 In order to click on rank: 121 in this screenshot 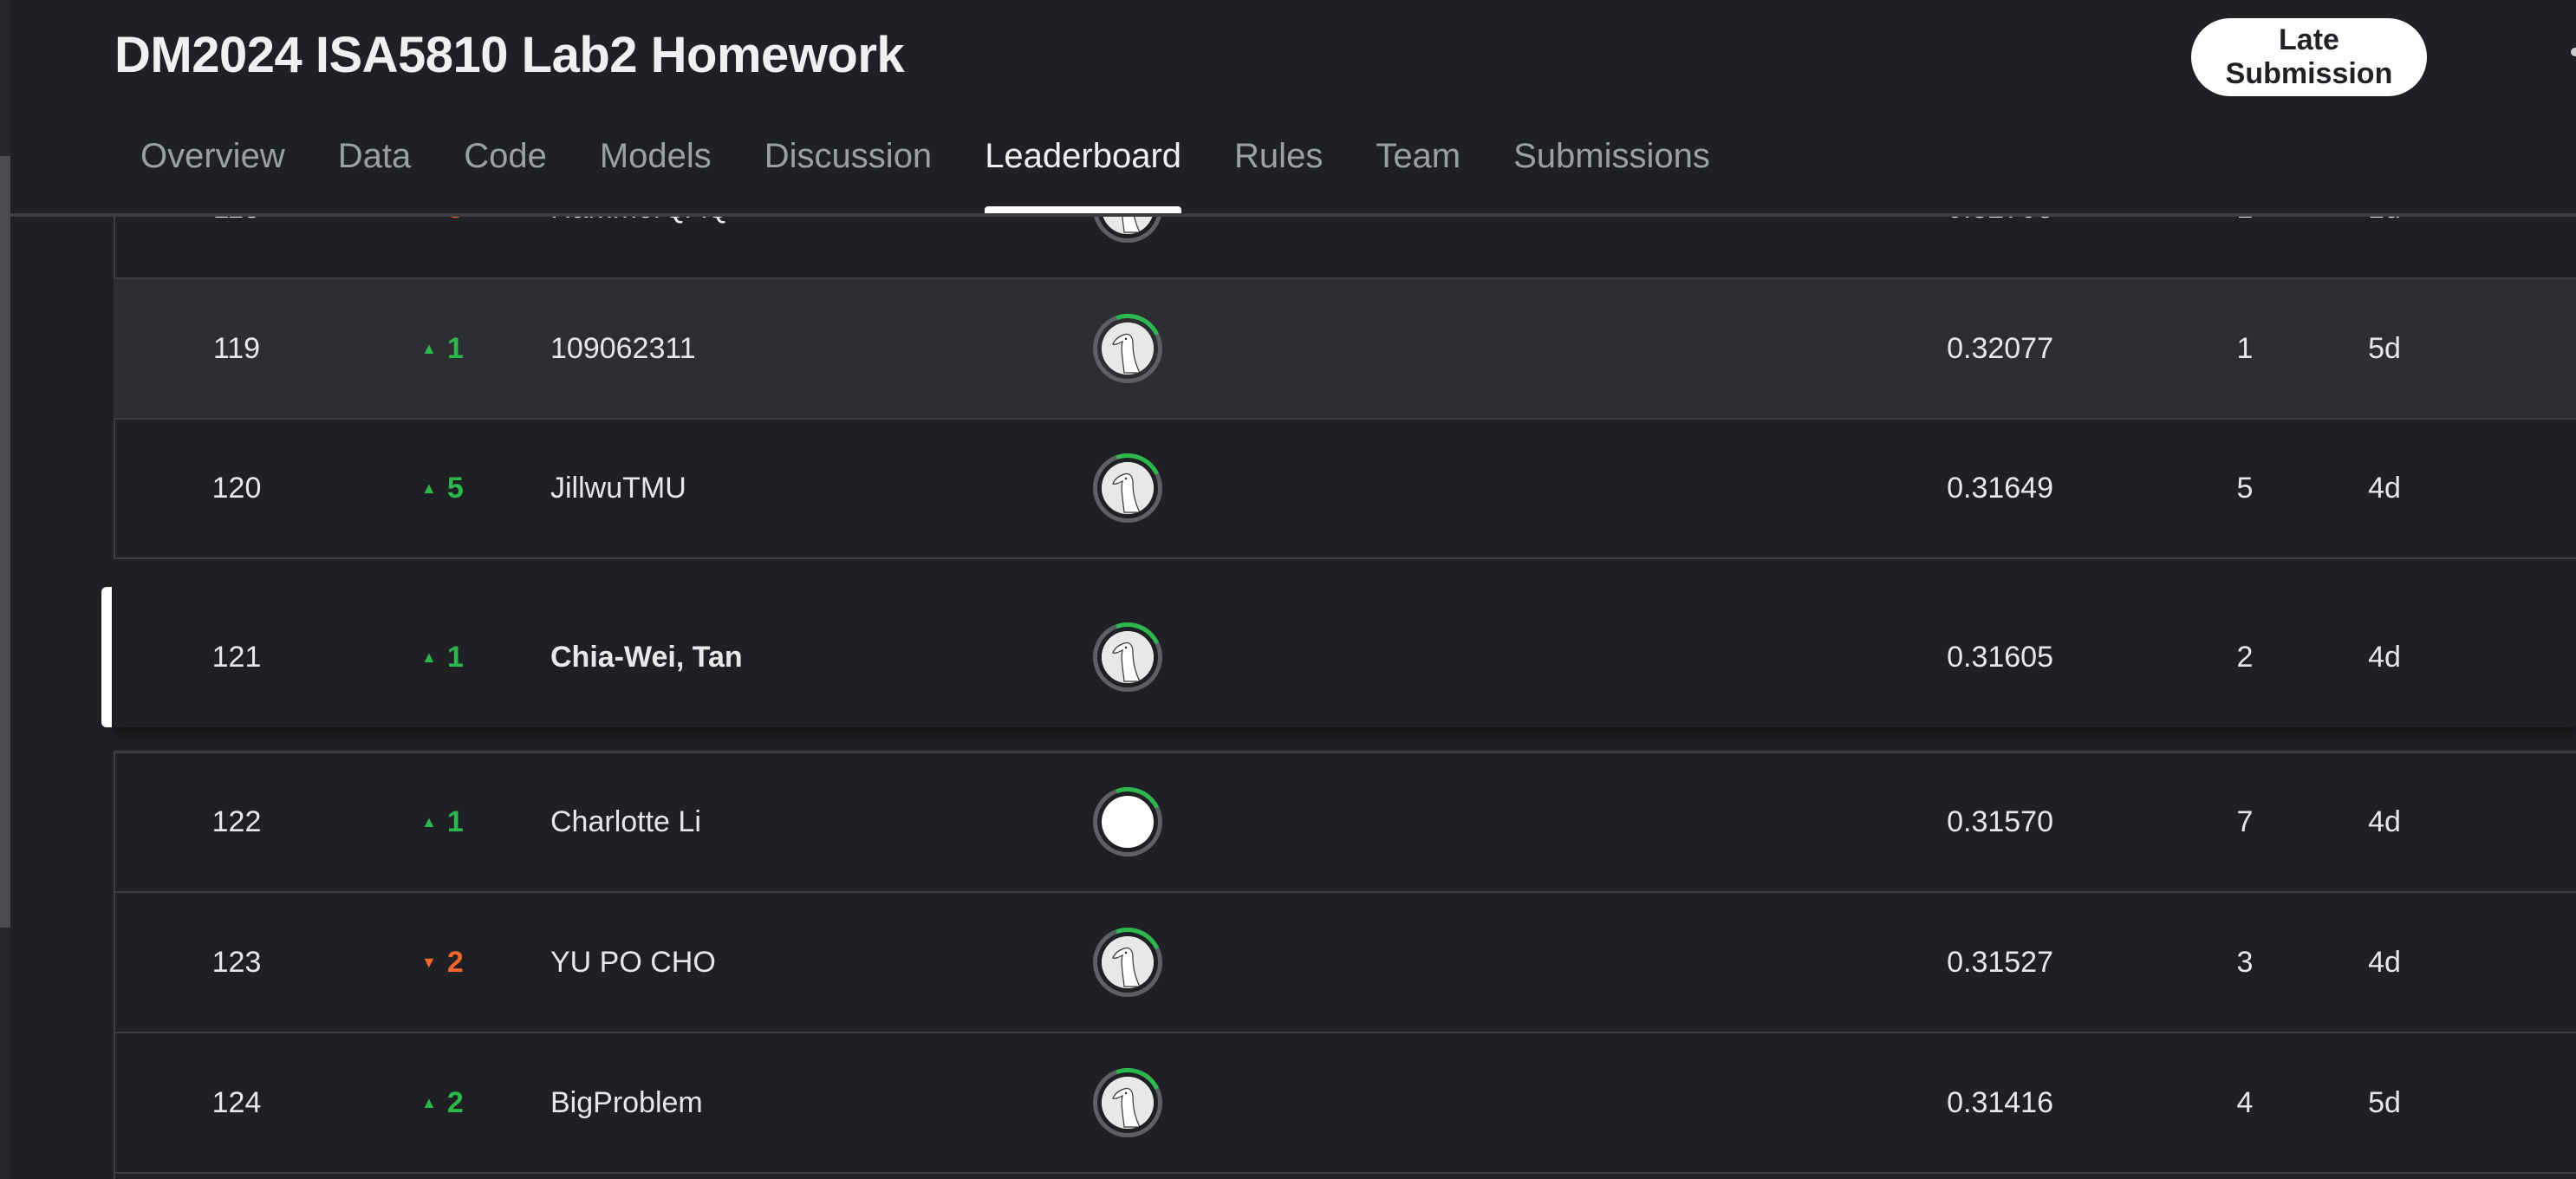, I will do `click(236, 657)`.